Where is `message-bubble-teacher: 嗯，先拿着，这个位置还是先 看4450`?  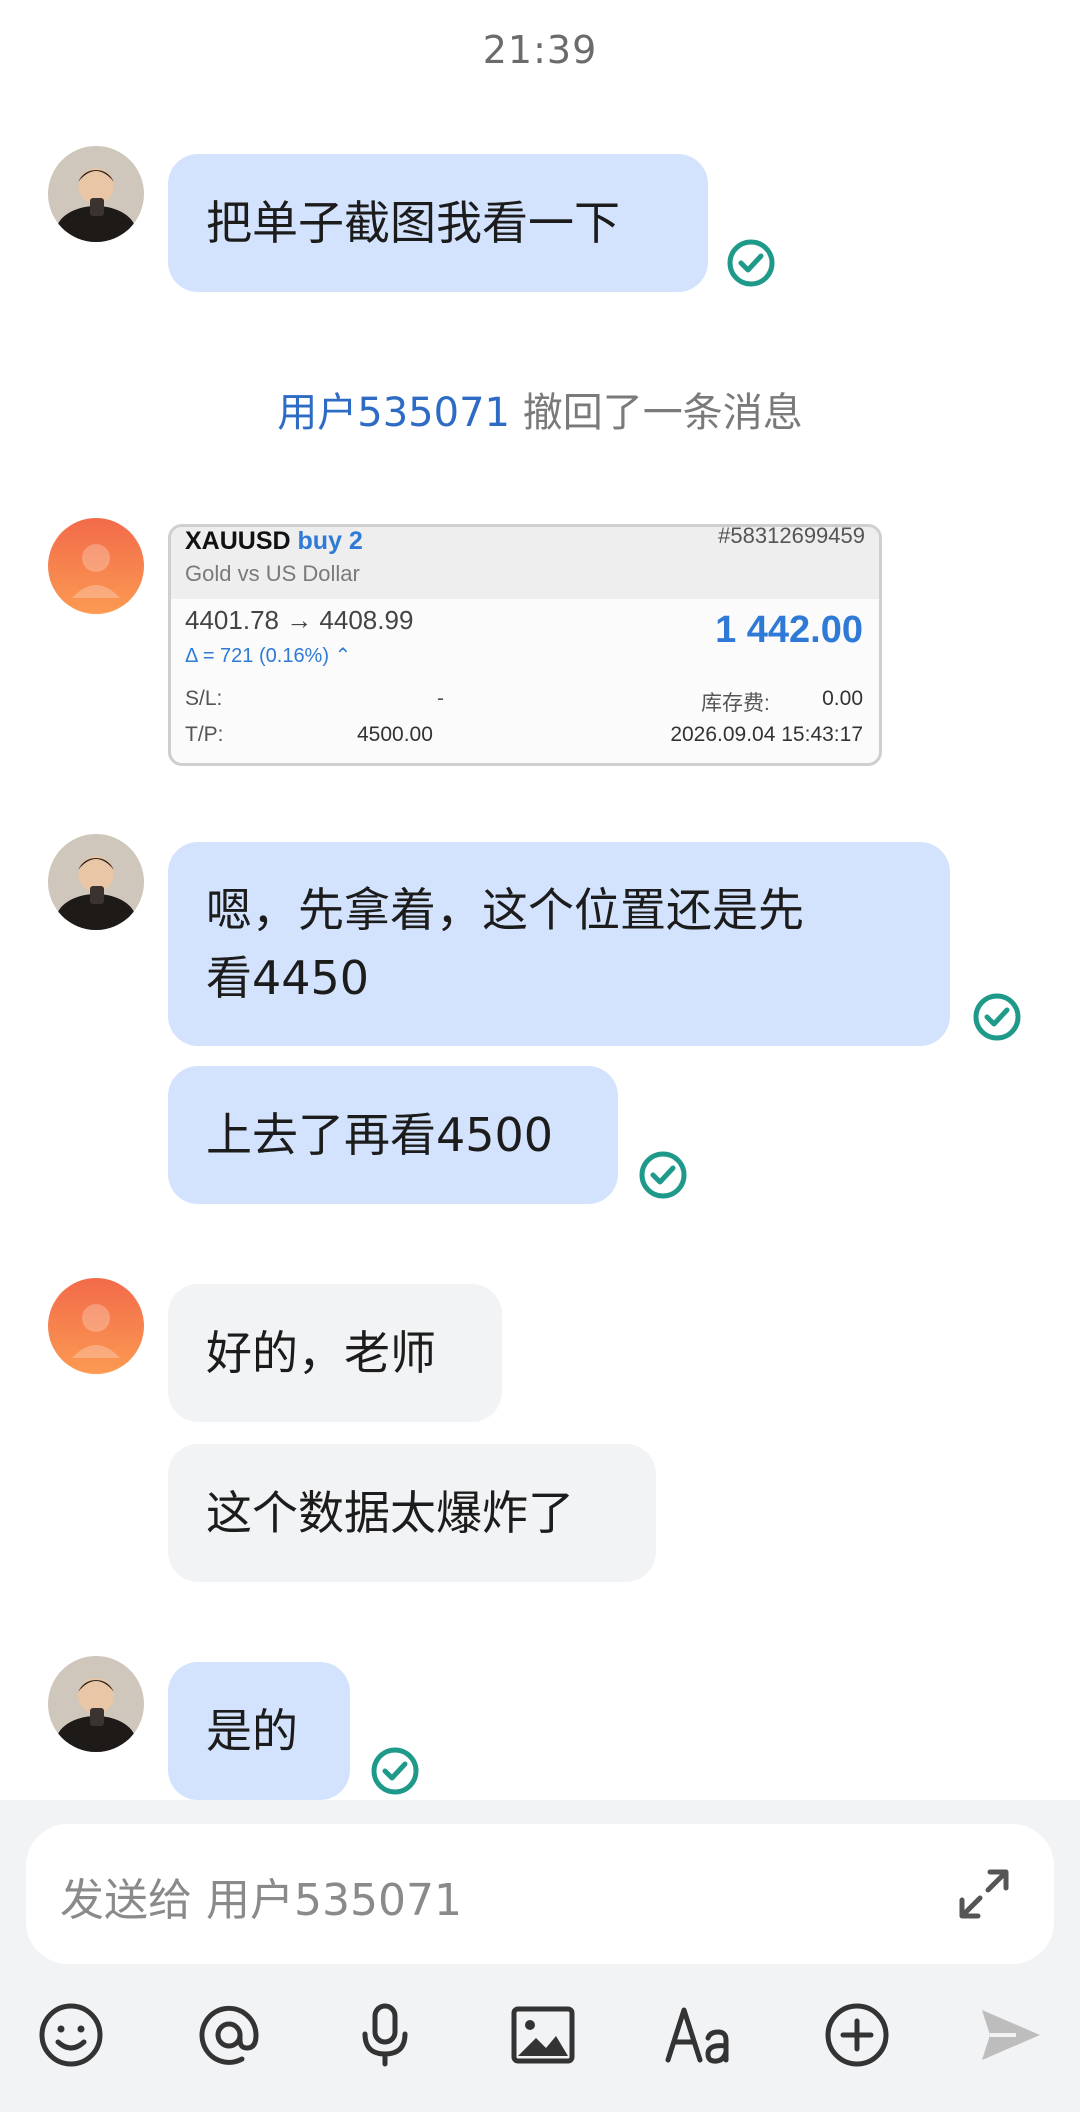 message-bubble-teacher: 嗯，先拿着，这个位置还是先 看4450 is located at coordinates (559, 944).